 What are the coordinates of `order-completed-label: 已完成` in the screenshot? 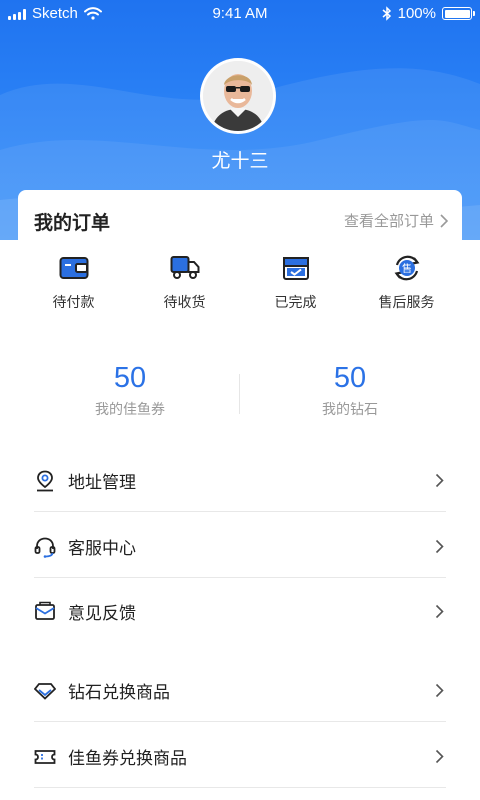 It's located at (295, 303).